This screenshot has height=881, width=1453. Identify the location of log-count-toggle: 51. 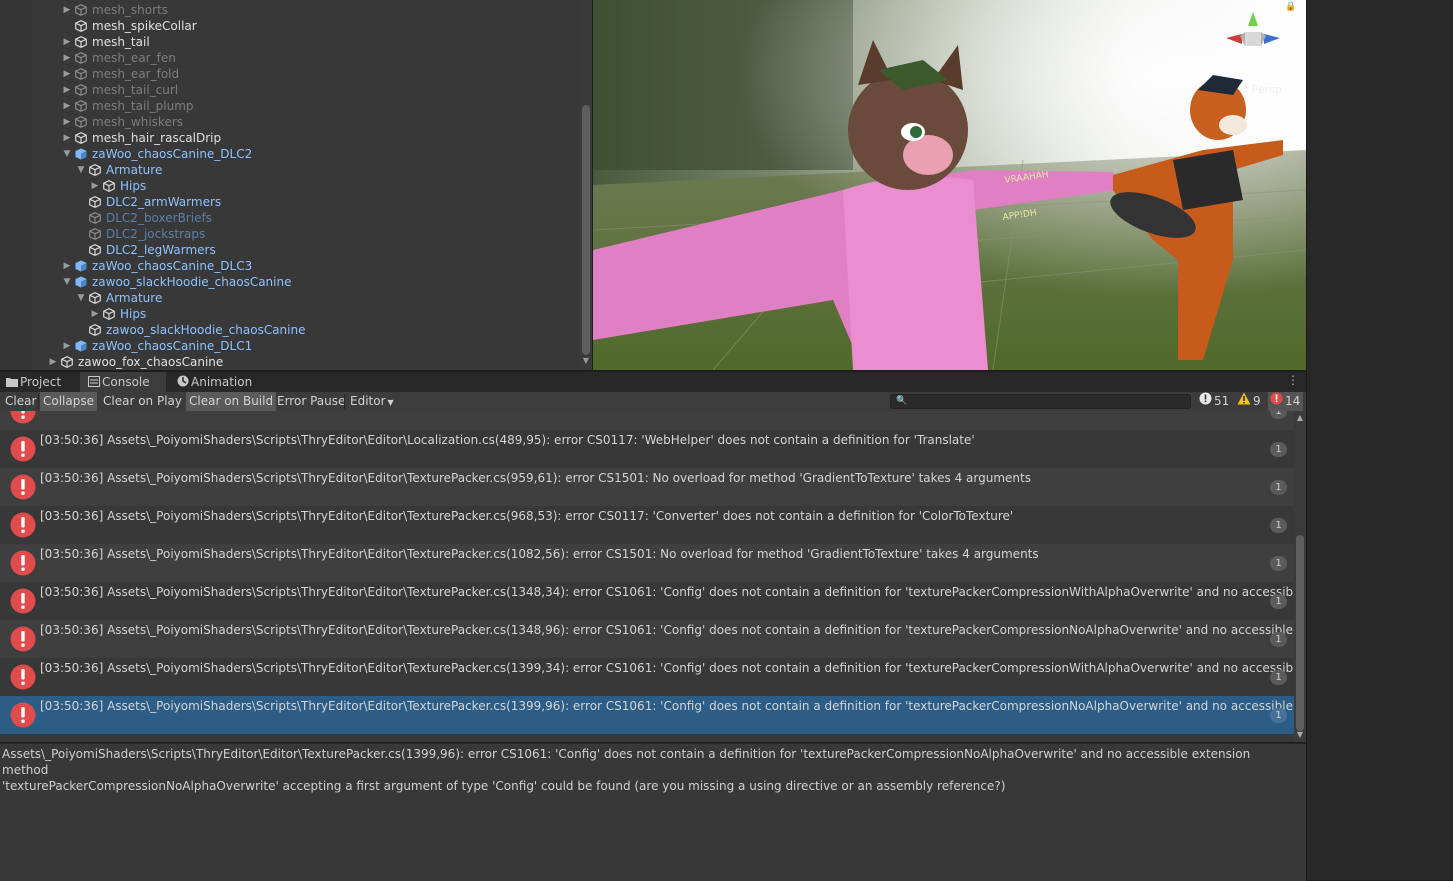
(1214, 401).